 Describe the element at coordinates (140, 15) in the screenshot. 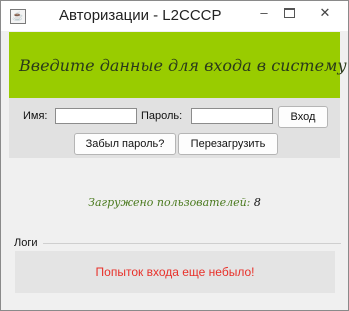

I see `window-title: Авторизации - L2CCCP` at that location.